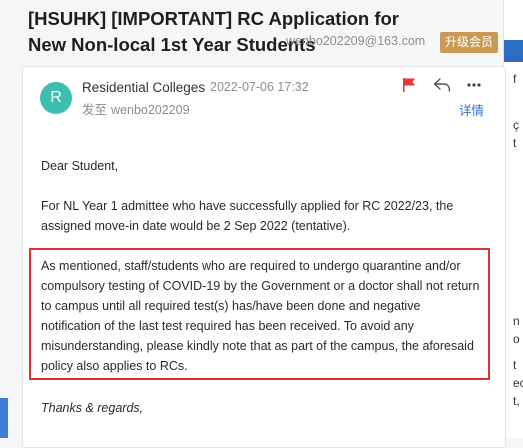 Image resolution: width=523 pixels, height=448 pixels. What do you see at coordinates (516, 401) in the screenshot?
I see `strip-text: t,` at bounding box center [516, 401].